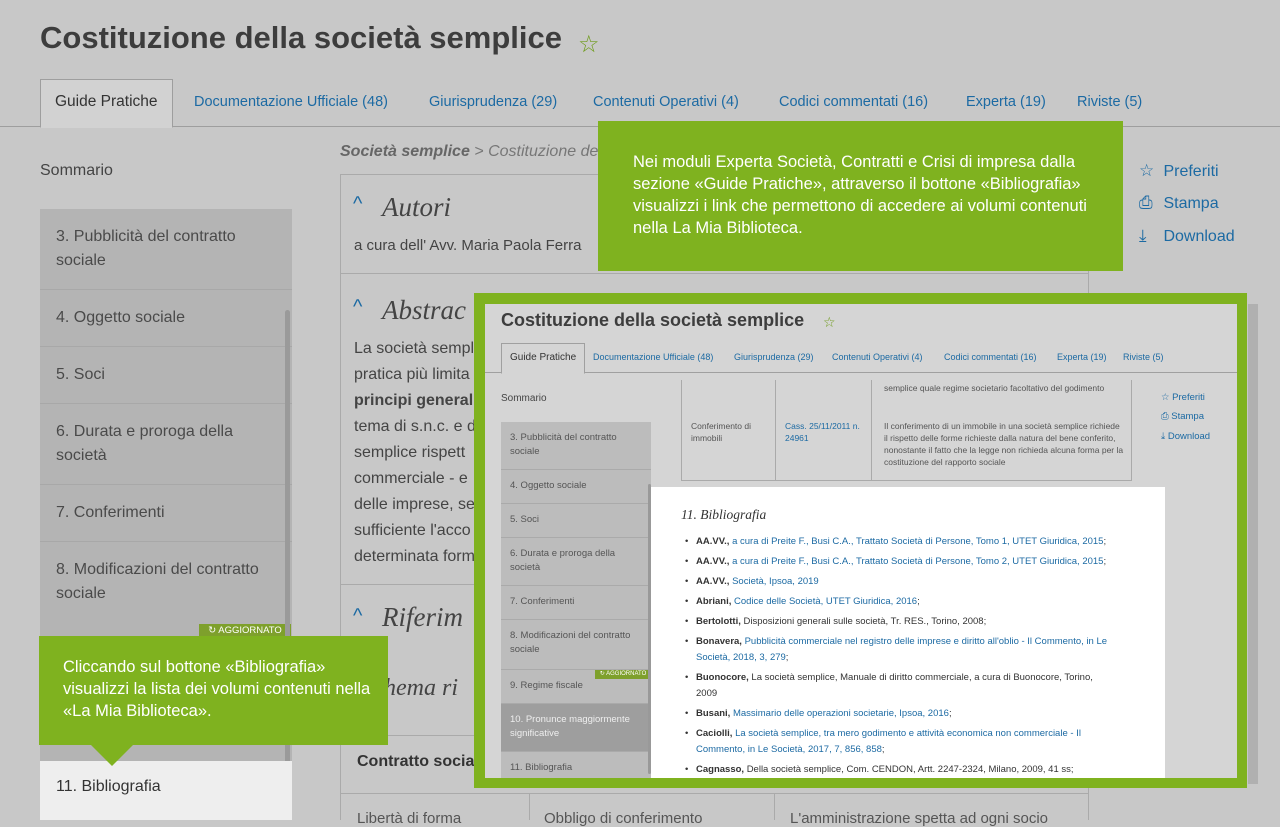 The height and width of the screenshot is (827, 1280). I want to click on table-header-cell: Contratto socia, so click(416, 761).